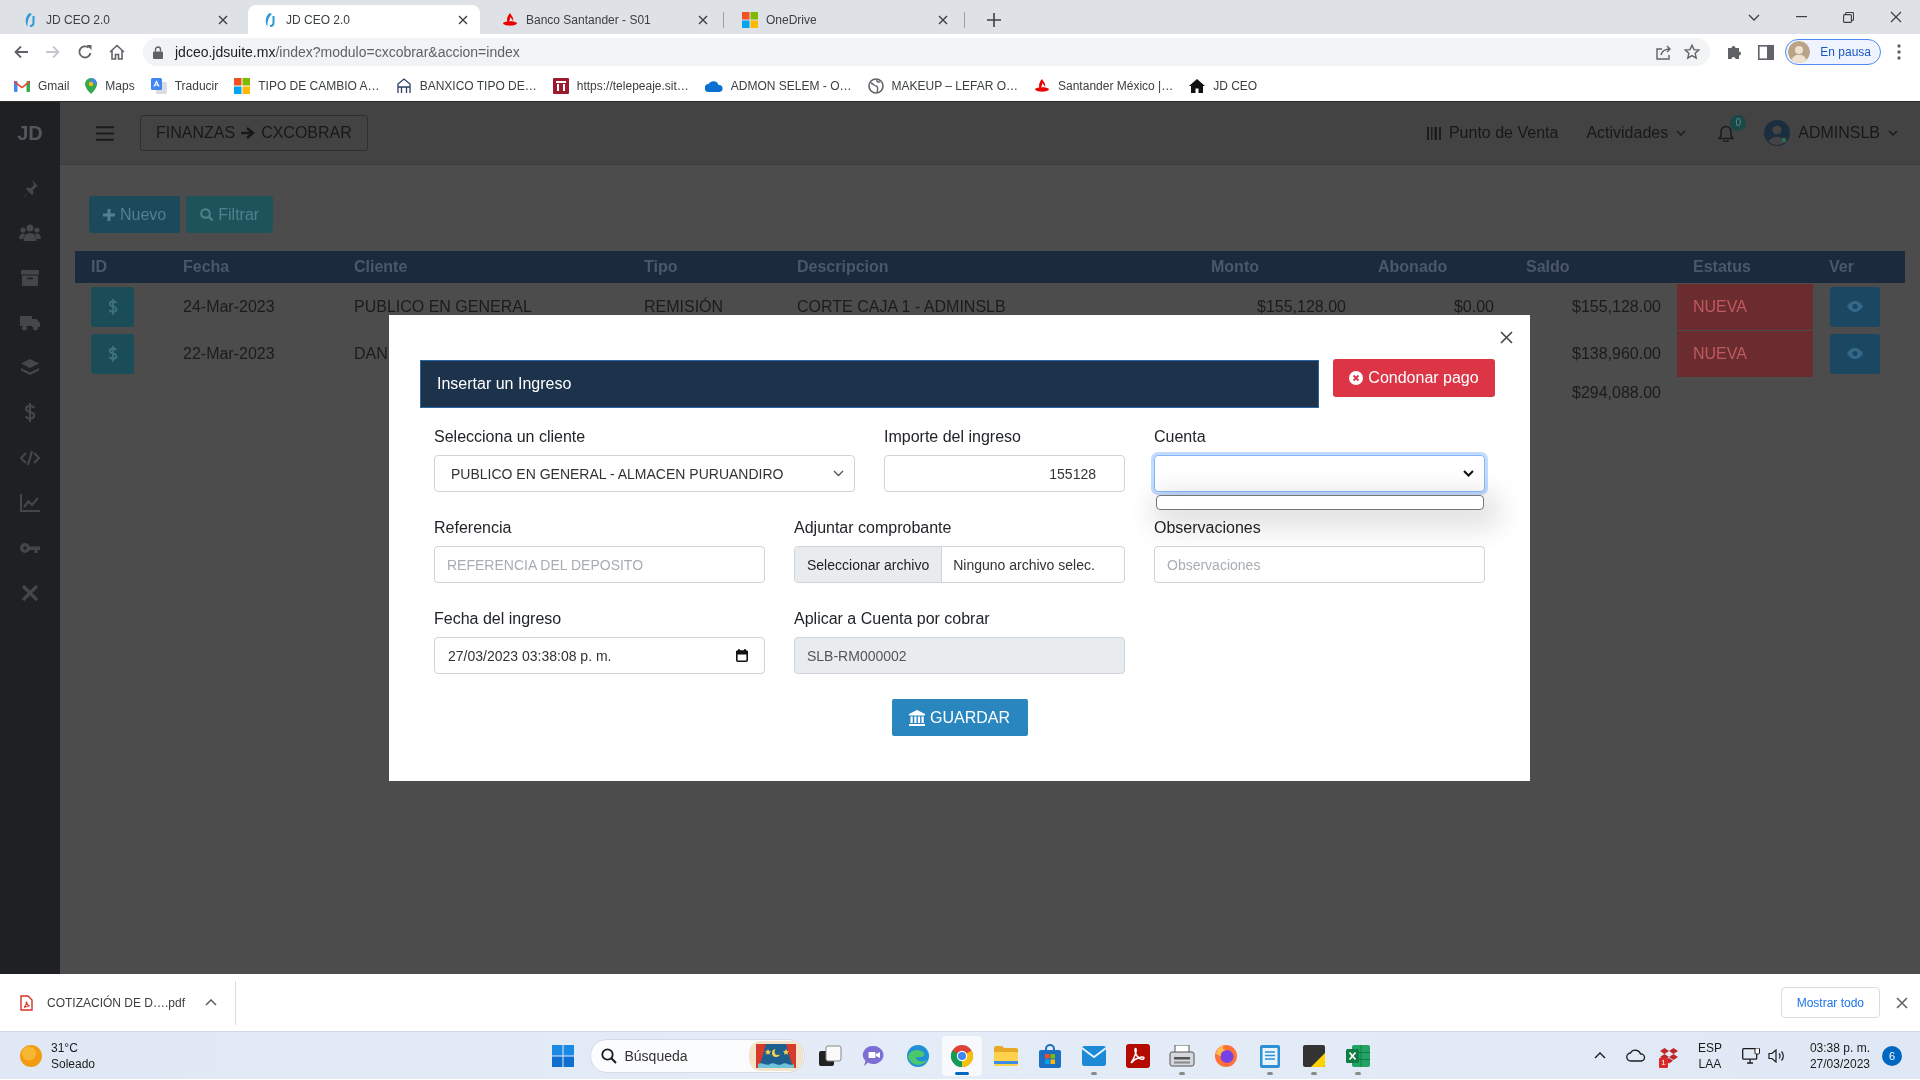 The width and height of the screenshot is (1920, 1080). Describe the element at coordinates (1709, 1047) in the screenshot. I see `language-code: ESP` at that location.